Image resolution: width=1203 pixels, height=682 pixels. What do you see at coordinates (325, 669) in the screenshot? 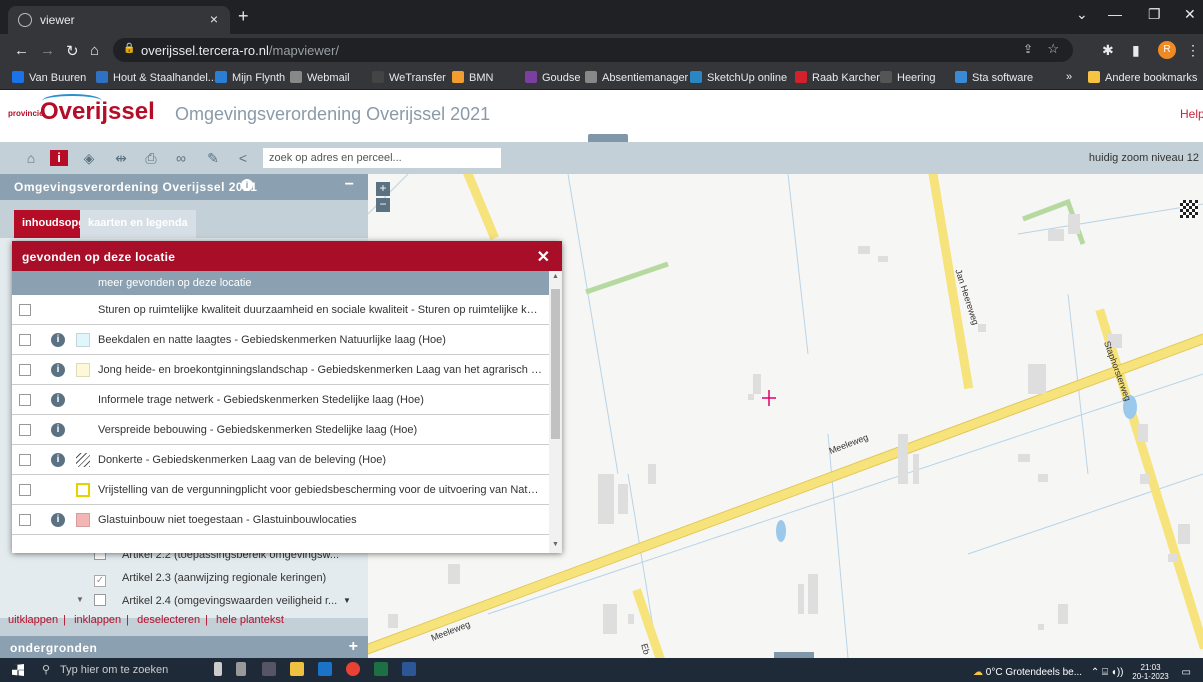
I see `outlook-icon` at bounding box center [325, 669].